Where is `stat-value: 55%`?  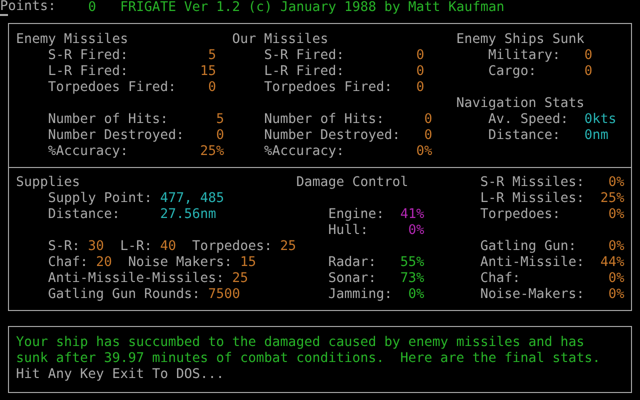
stat-value: 55% is located at coordinates (412, 263).